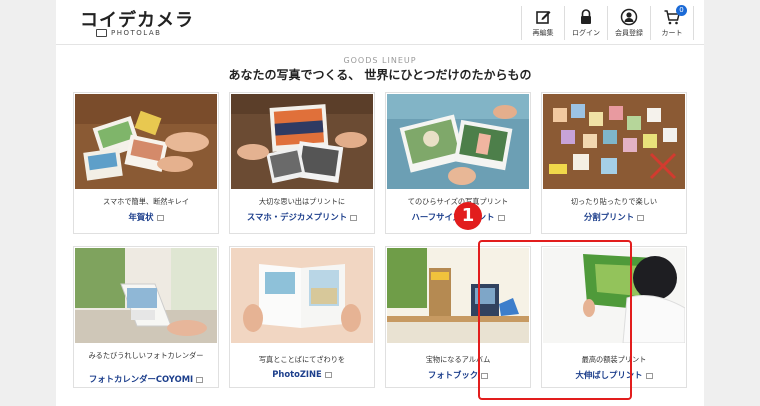  Describe the element at coordinates (614, 201) in the screenshot. I see `card-description: 切ったり貼ったりで楽しい` at that location.